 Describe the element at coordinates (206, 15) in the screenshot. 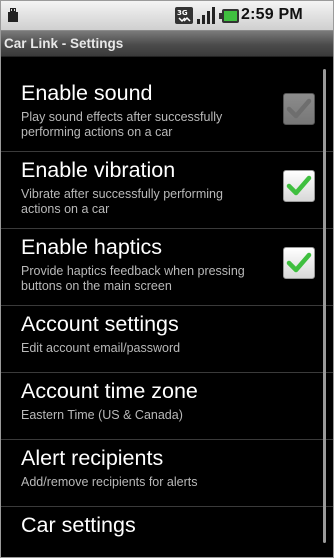

I see `signal-icon` at that location.